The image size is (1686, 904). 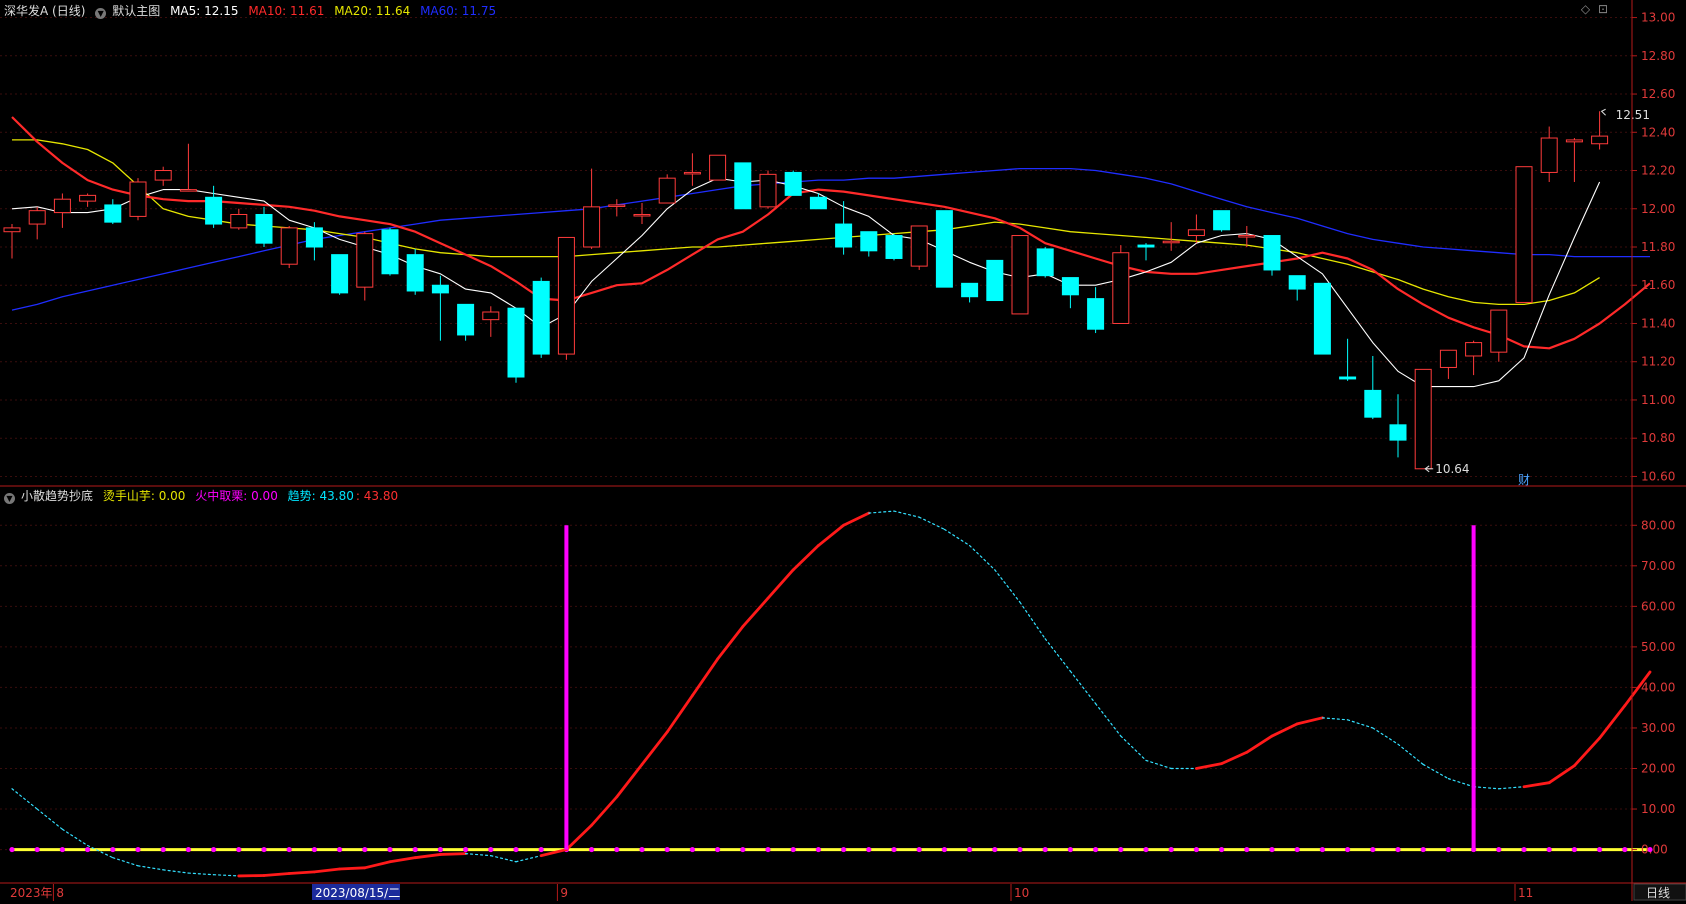 I want to click on stock-title: 深华发A (日线), so click(x=44, y=11).